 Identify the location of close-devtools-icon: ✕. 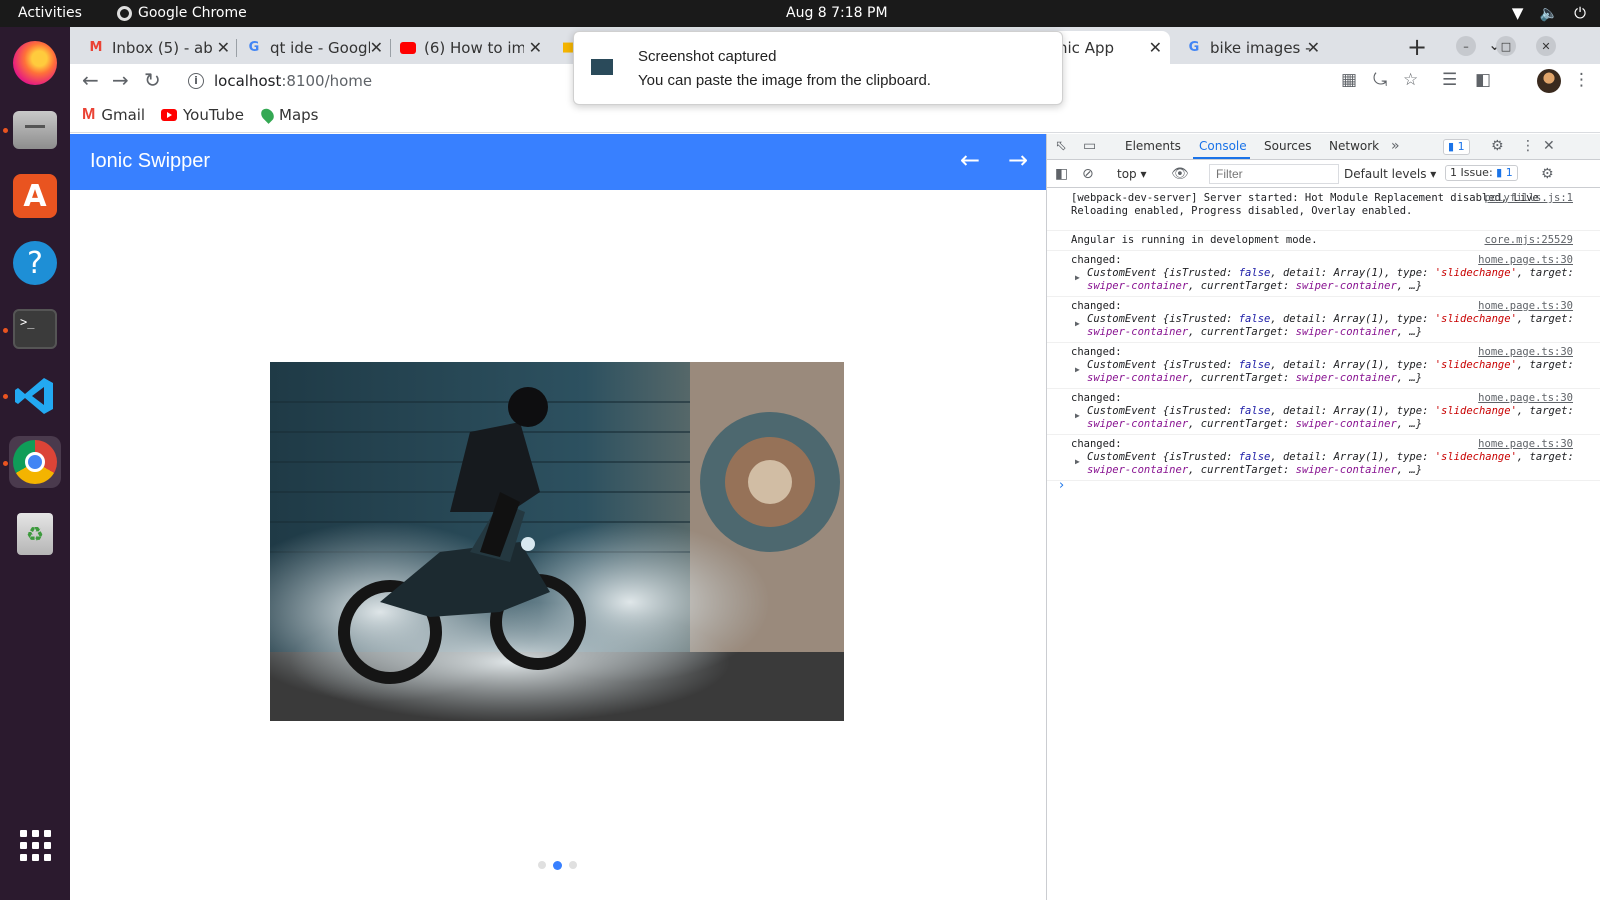
(1549, 146).